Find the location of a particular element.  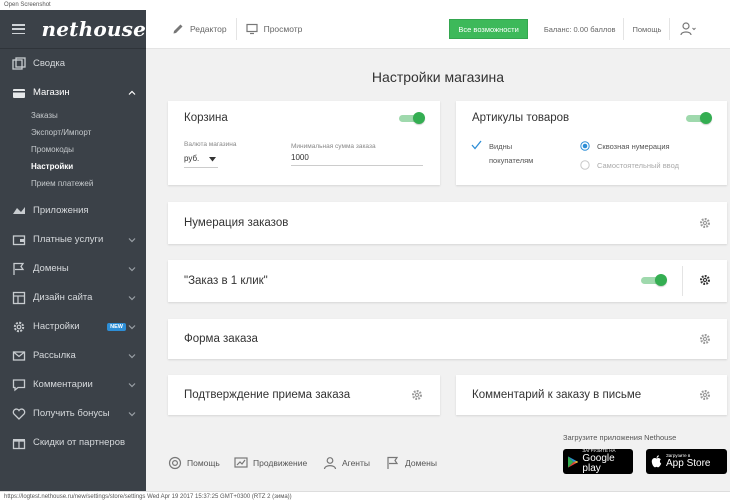

sidebar-item-comments: Комментарии is located at coordinates (73, 384).